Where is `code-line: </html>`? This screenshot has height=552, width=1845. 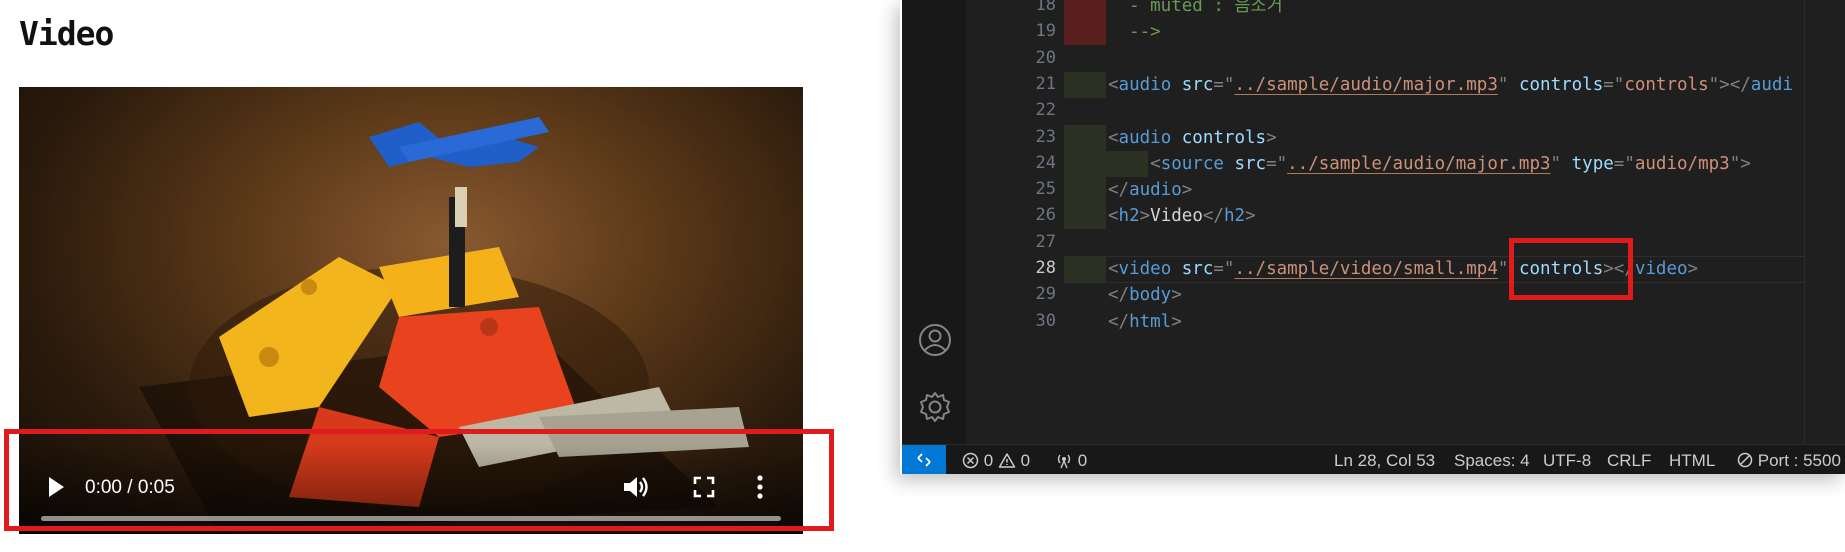 code-line: </html> is located at coordinates (1145, 322).